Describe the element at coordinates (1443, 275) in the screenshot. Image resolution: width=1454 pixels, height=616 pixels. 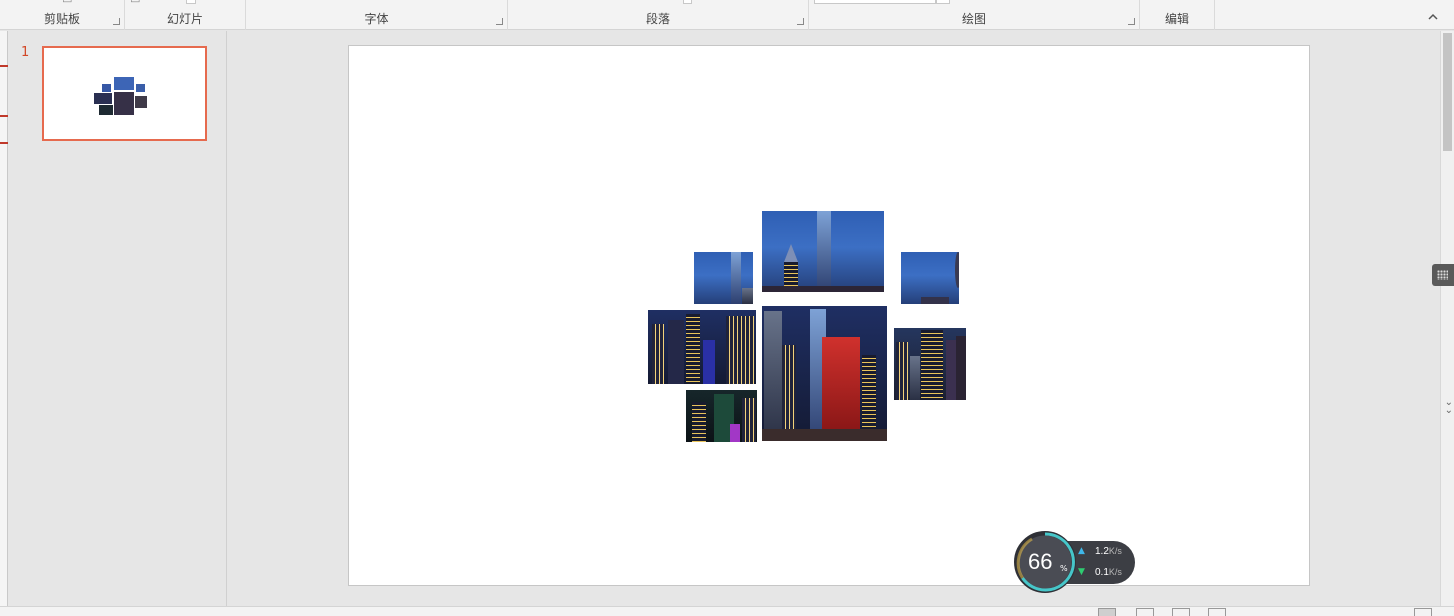
I see `grid-handle-icon` at that location.